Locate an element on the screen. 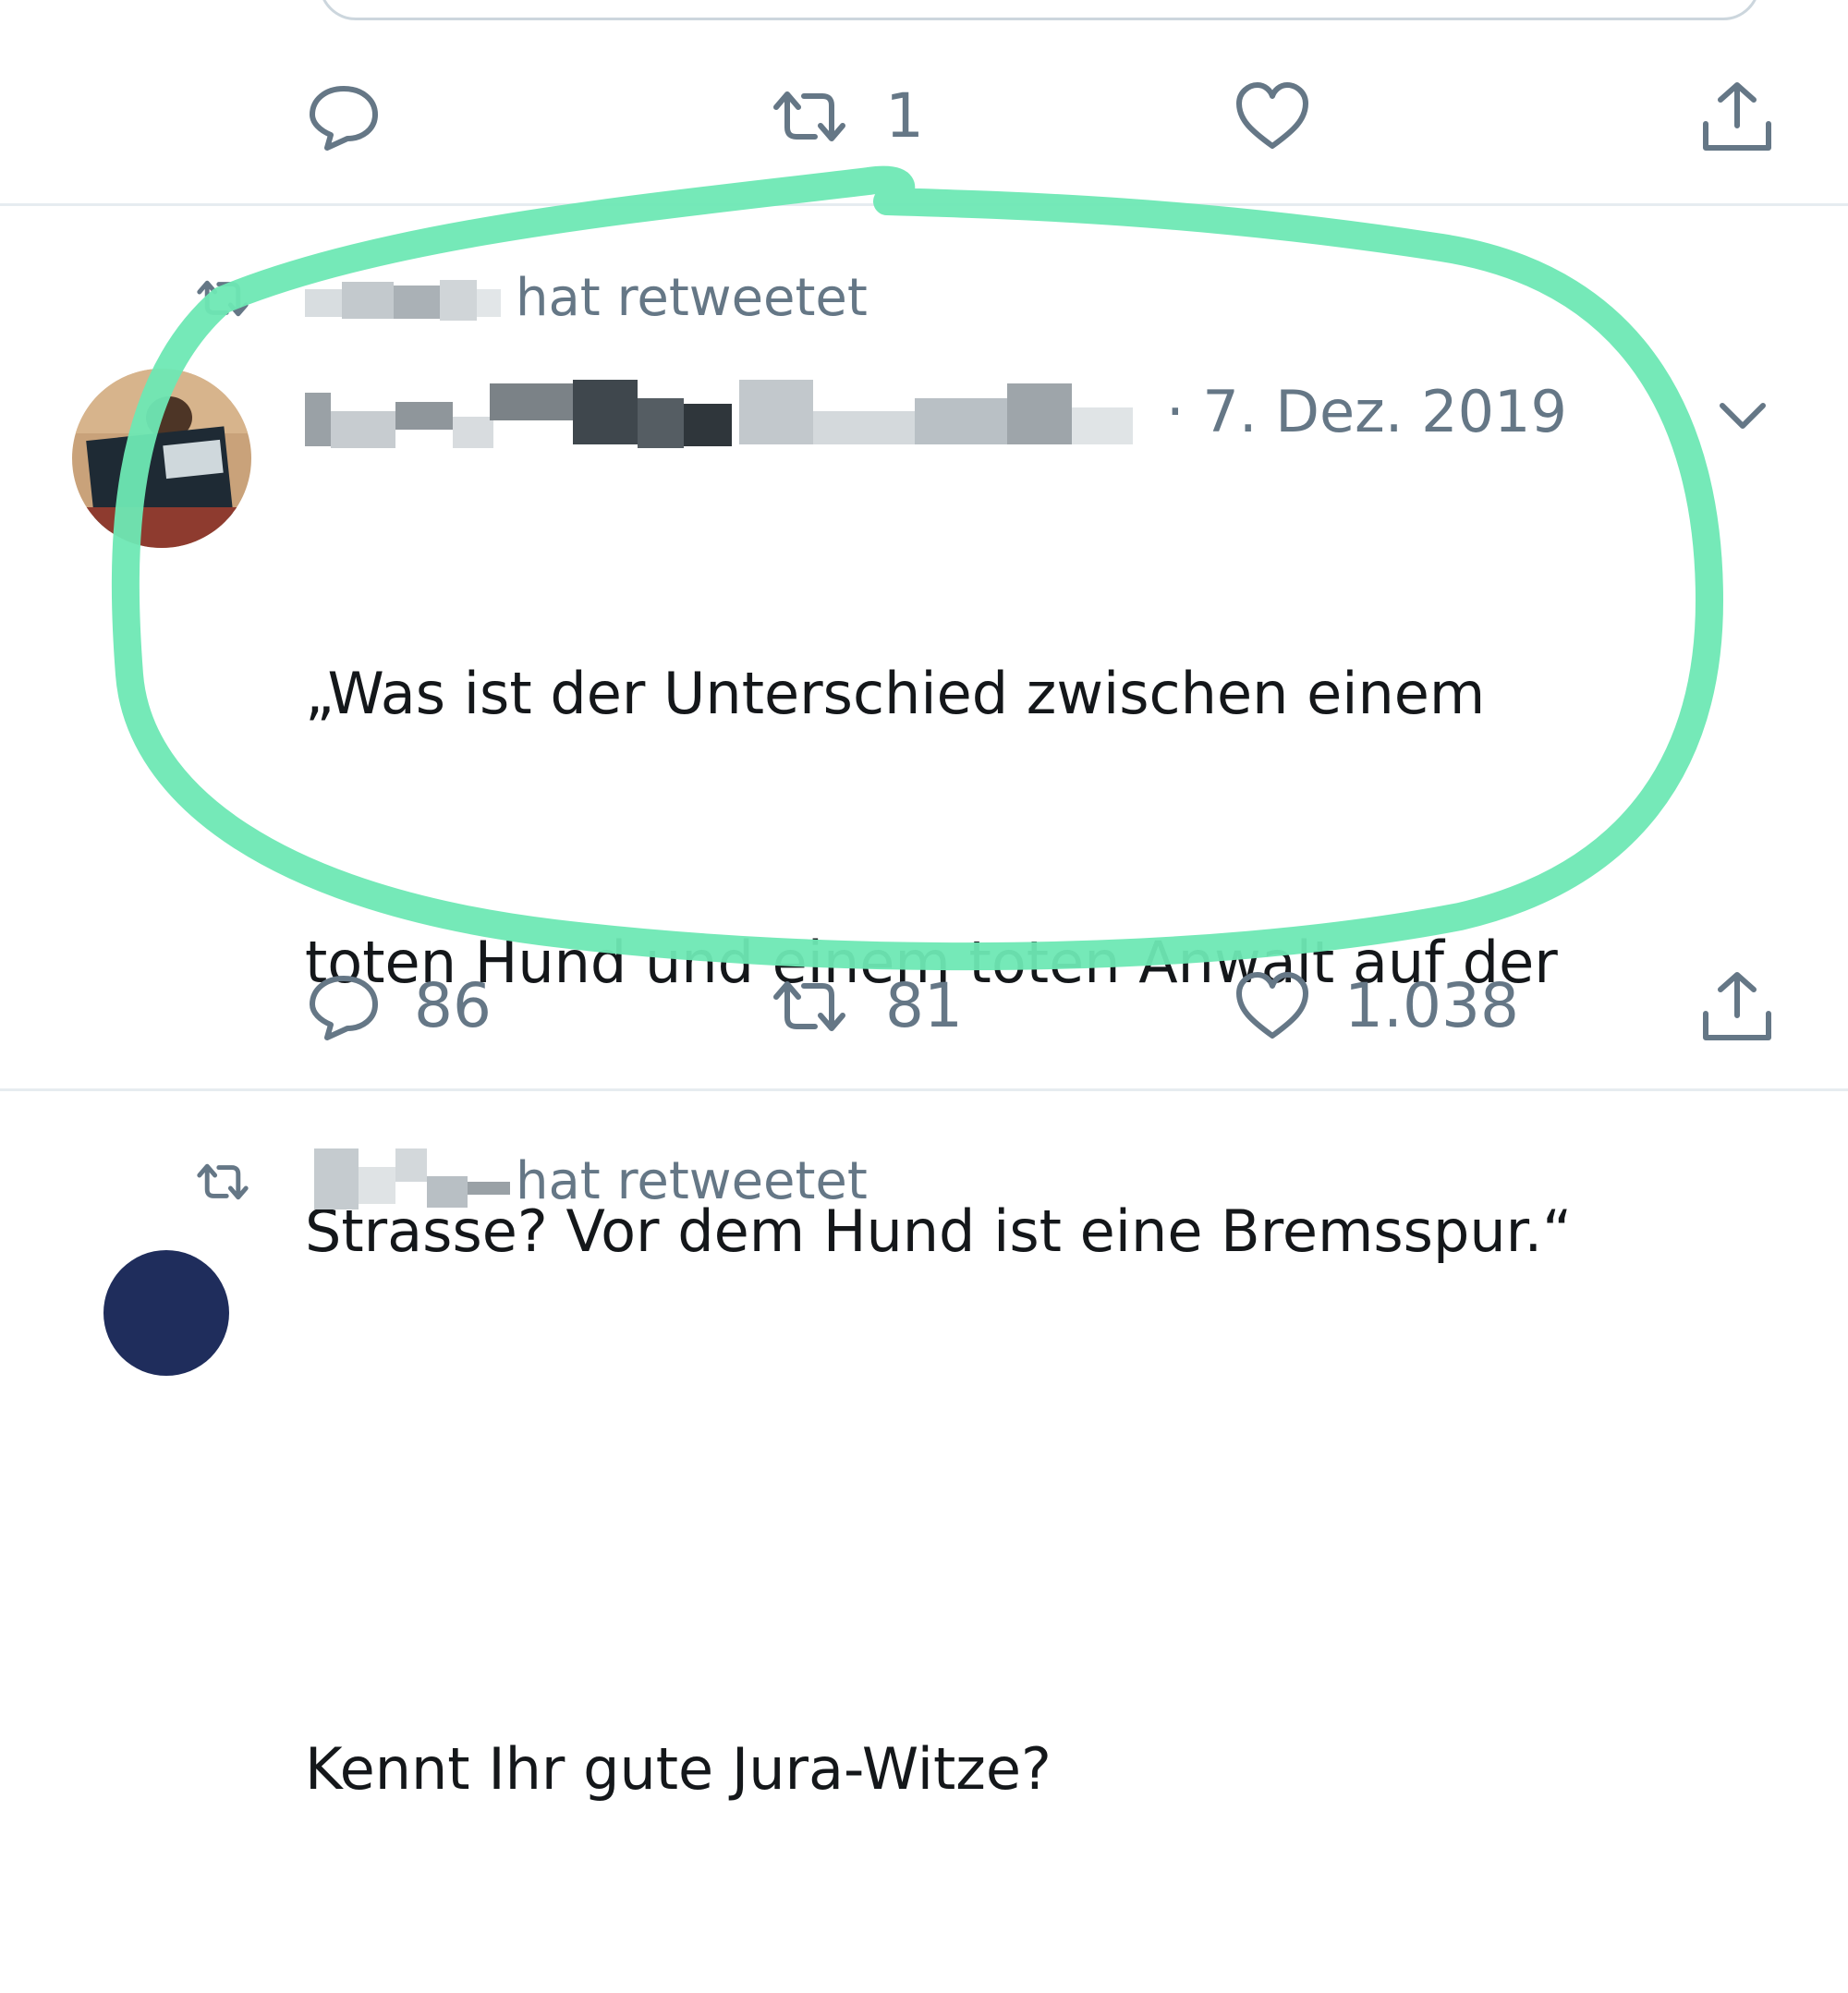 Image resolution: width=1848 pixels, height=1993 pixels. tweet-text-line: Kennt Ihr gute Jura-Witze? is located at coordinates (678, 1769).